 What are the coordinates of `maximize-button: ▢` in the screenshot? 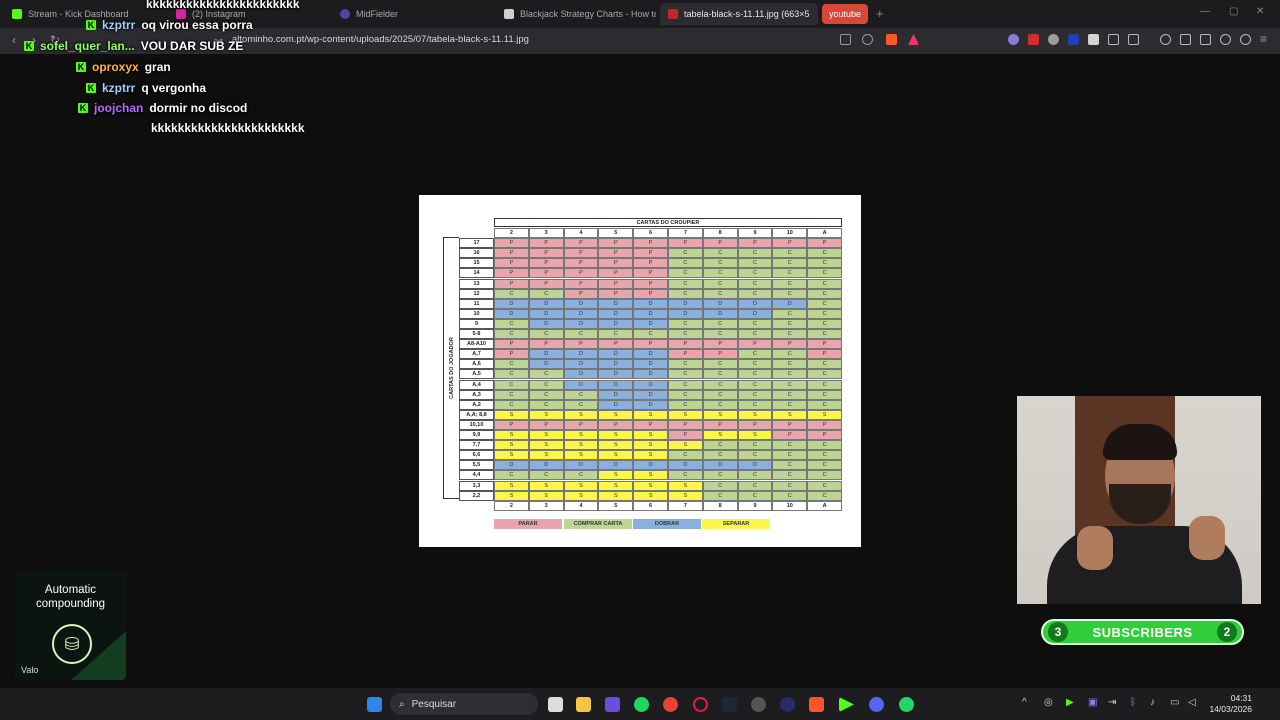 It's located at (1233, 11).